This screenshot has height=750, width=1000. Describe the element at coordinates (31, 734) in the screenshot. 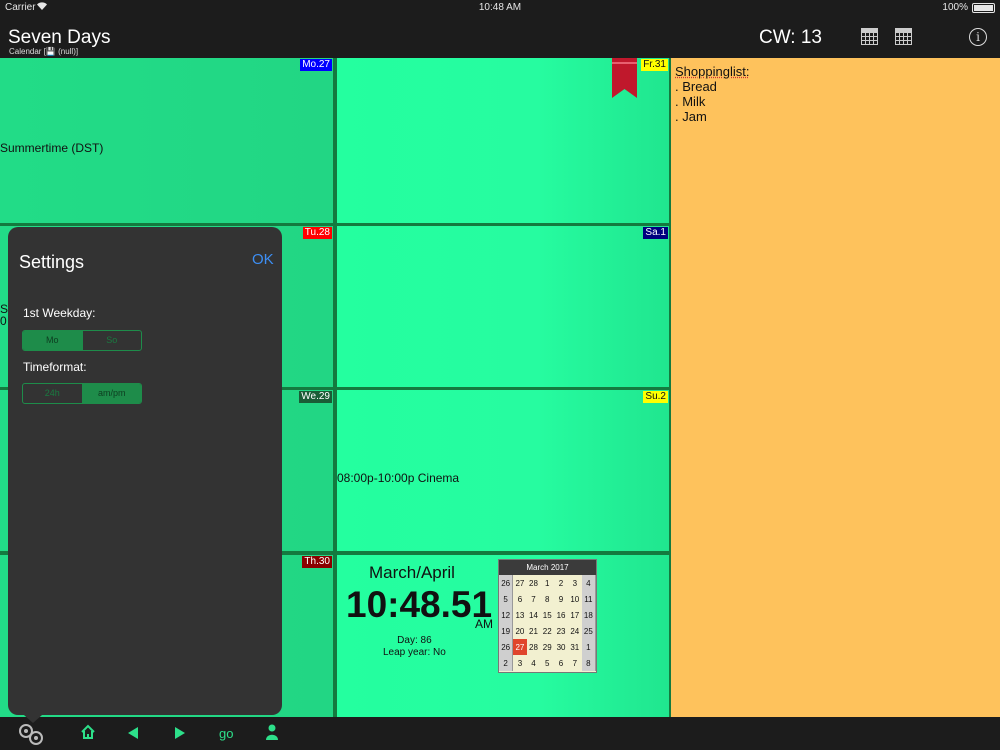

I see `settings-gears-icon` at that location.